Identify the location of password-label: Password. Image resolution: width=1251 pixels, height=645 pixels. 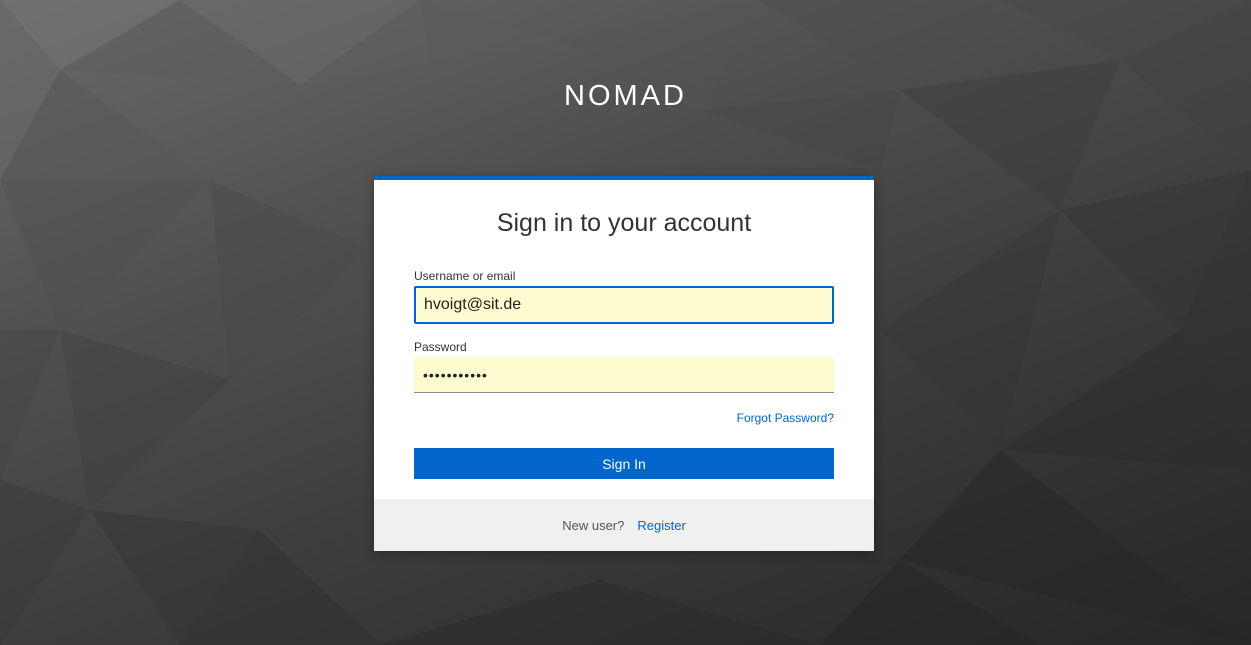
(440, 347).